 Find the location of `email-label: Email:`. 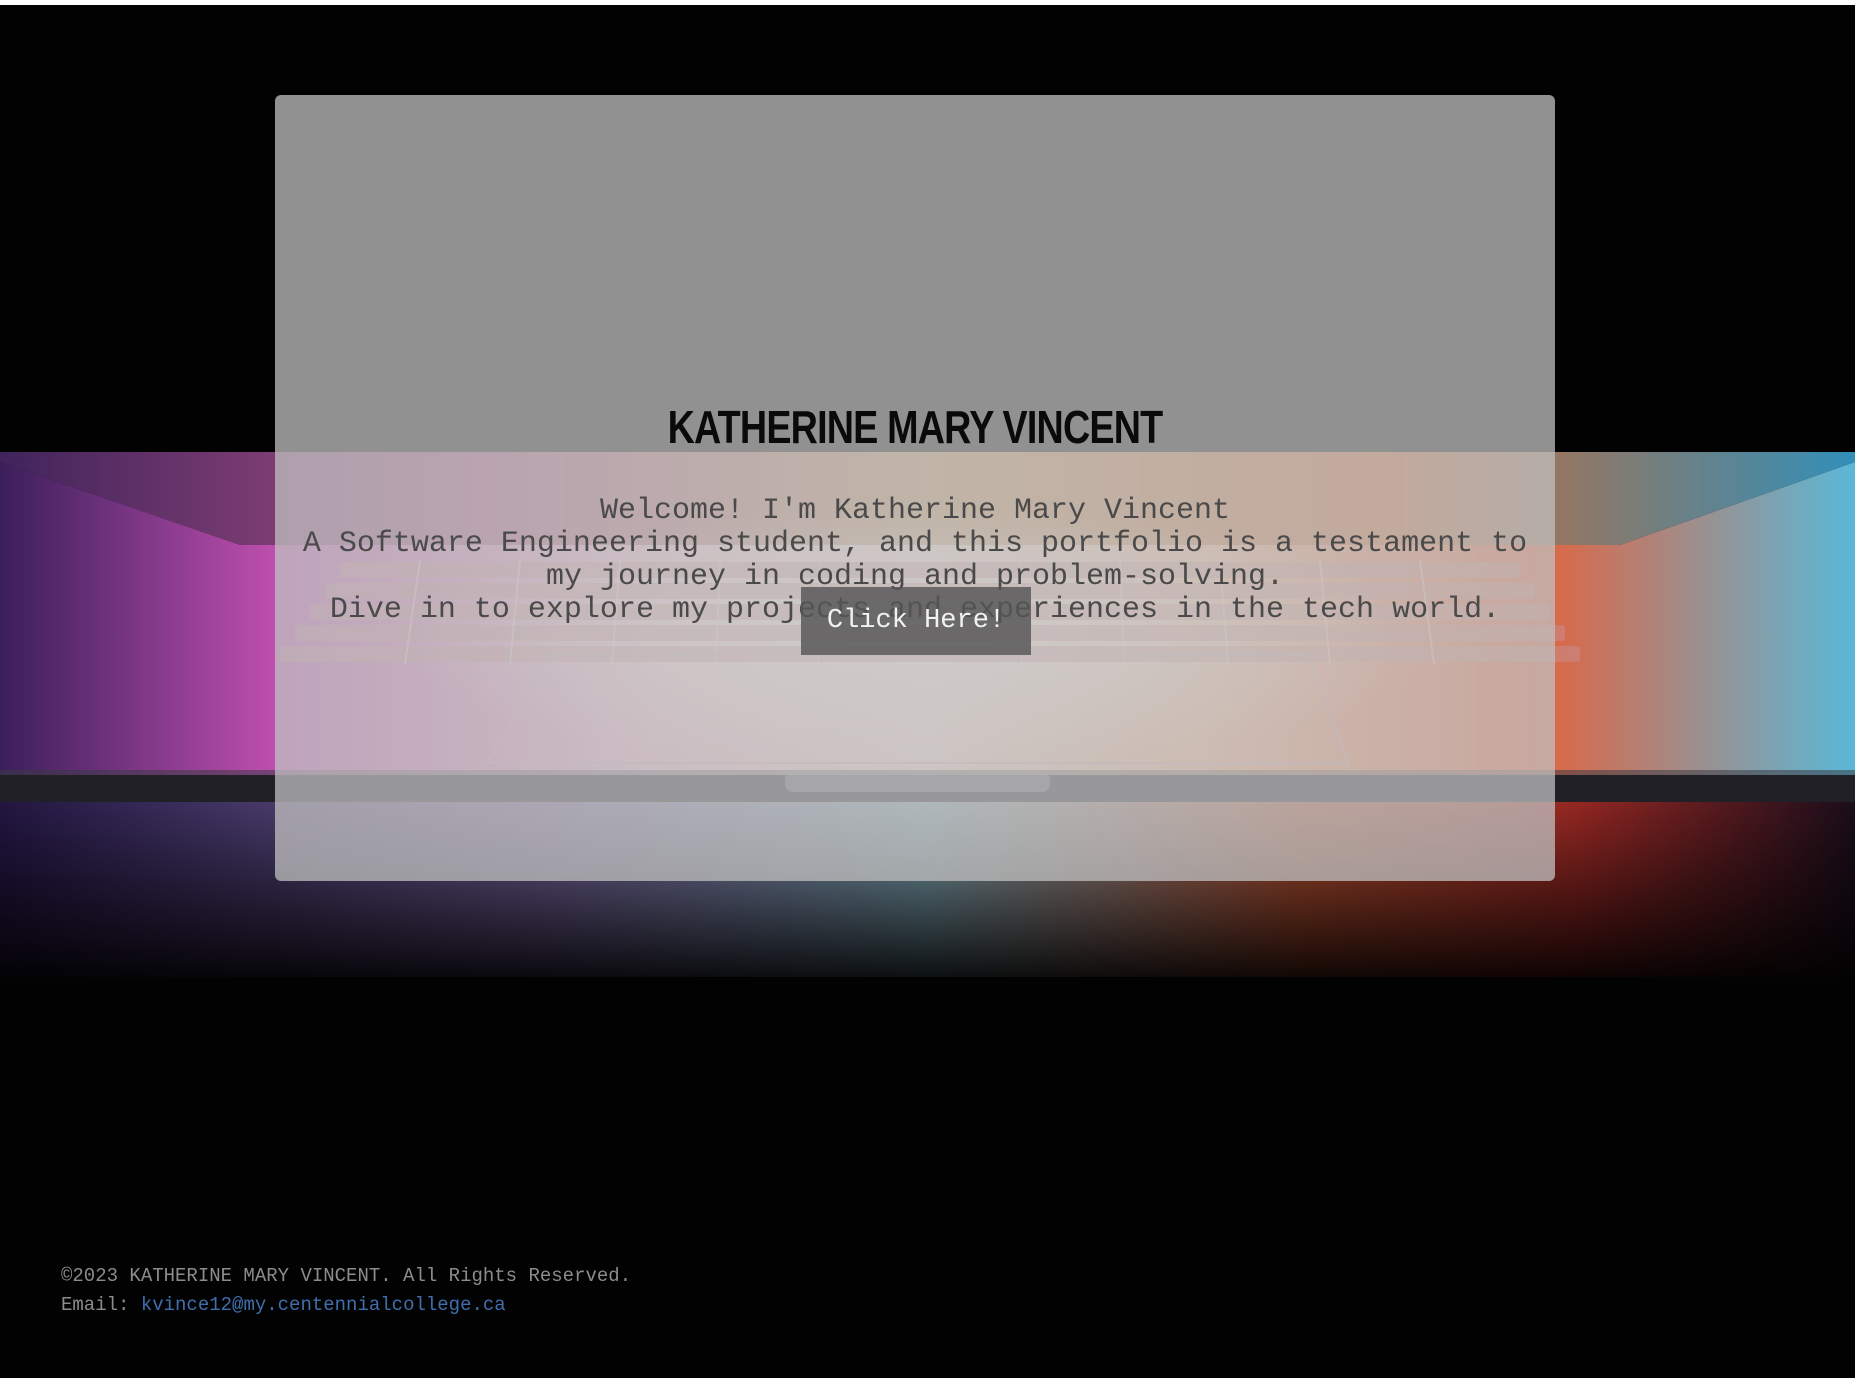

email-label: Email: is located at coordinates (101, 1305).